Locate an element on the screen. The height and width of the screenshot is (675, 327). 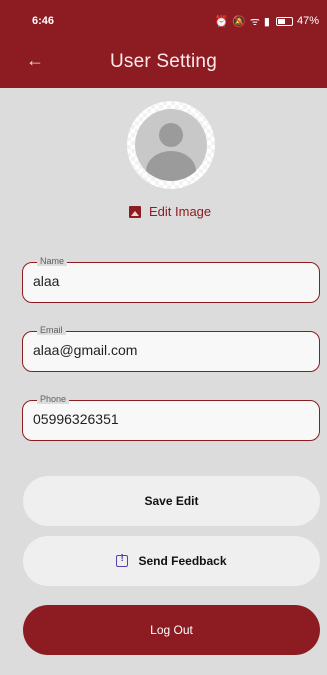
save-edit-button: Save Edit is located at coordinates (171, 501).